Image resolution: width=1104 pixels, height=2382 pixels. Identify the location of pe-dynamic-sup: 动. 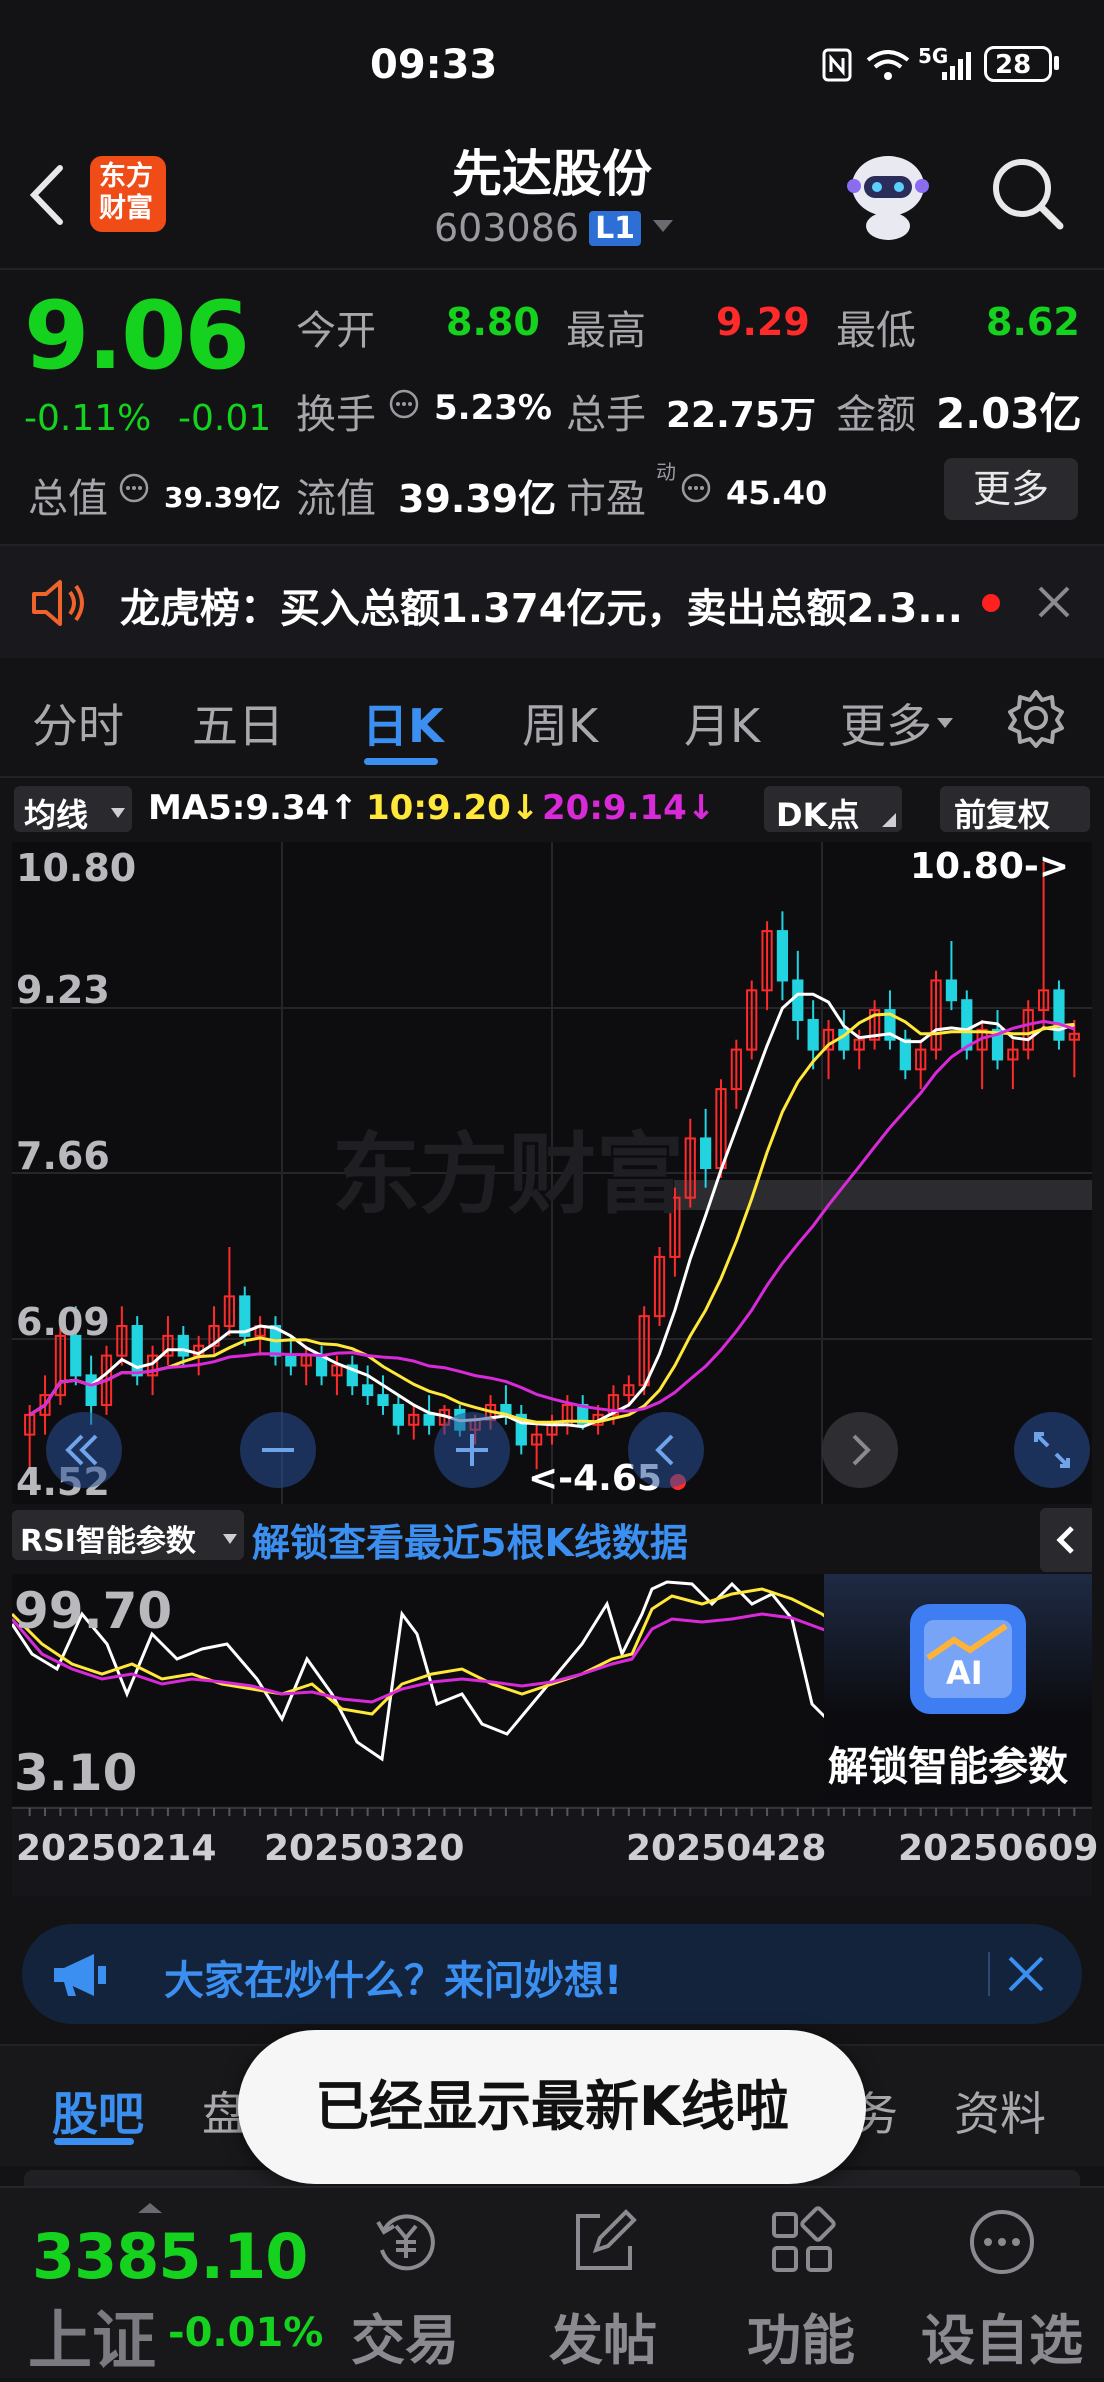
(666, 472).